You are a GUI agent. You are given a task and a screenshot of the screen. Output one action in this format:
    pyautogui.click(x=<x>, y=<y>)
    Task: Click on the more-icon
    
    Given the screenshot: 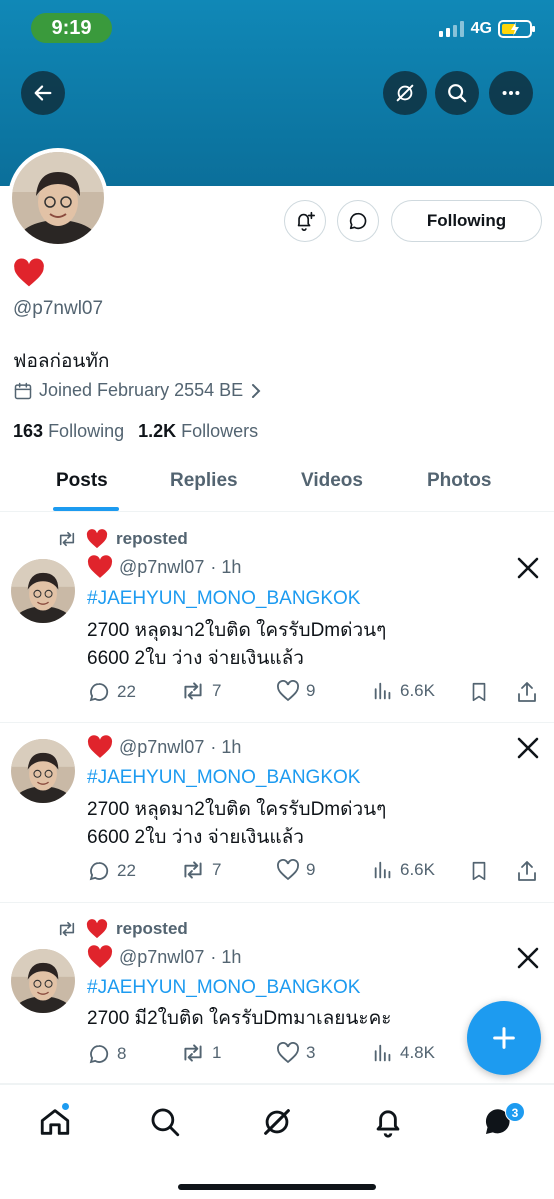 What is the action you would take?
    pyautogui.click(x=511, y=93)
    